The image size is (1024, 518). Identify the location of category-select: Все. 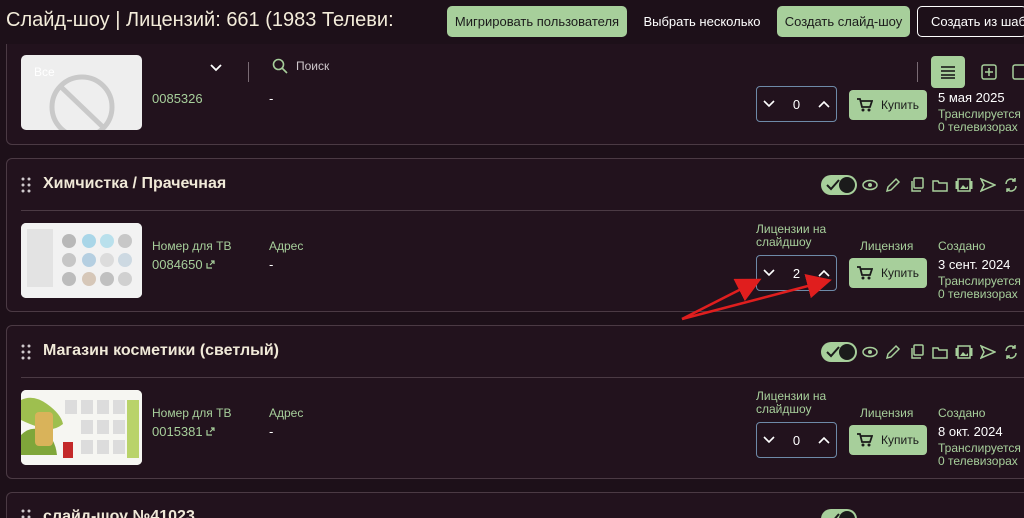
(127, 72).